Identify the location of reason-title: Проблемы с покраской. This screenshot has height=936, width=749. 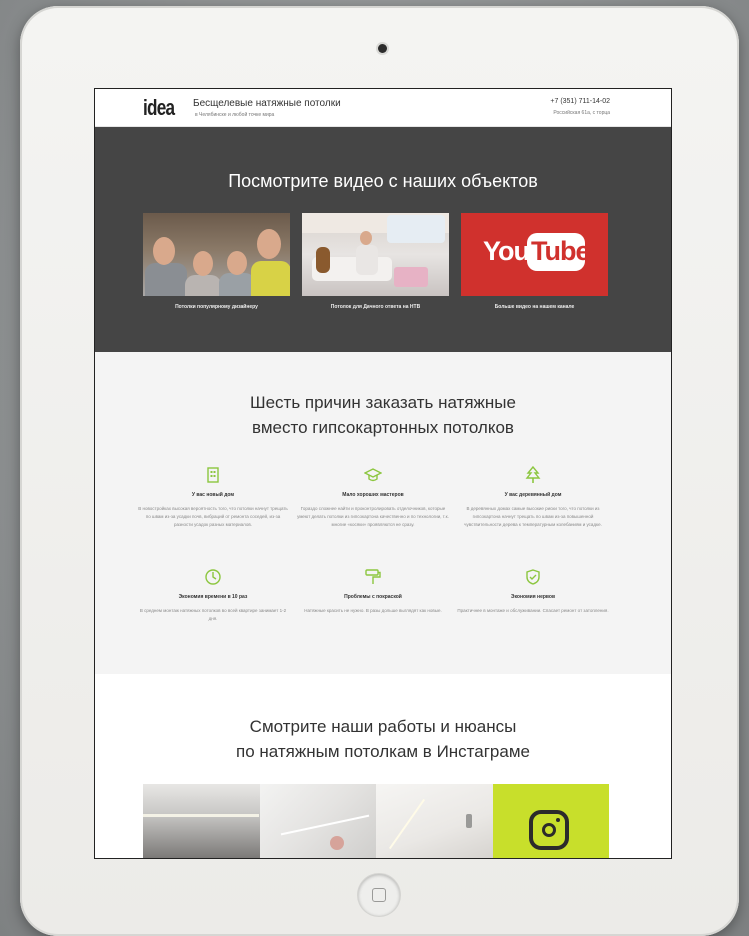
(373, 597).